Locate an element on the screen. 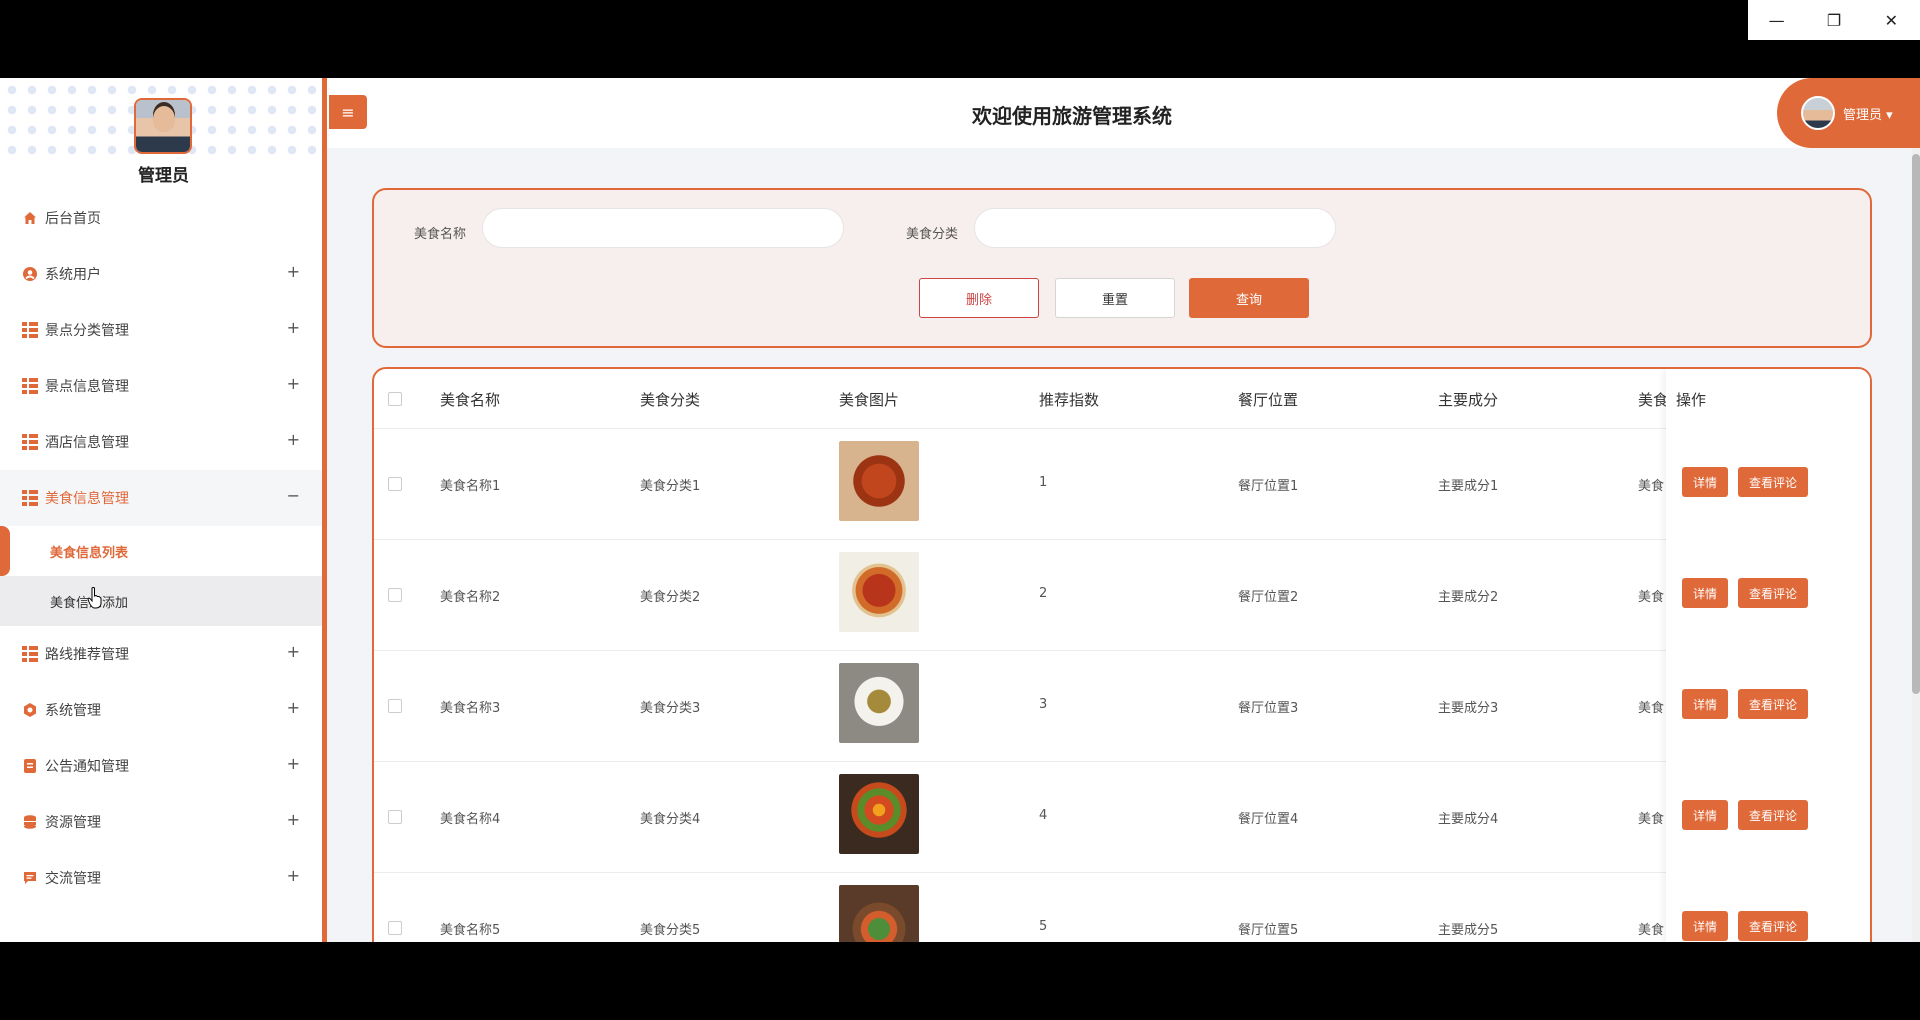 Image resolution: width=1920 pixels, height=1020 pixels. table-row: 美食名称4 美食分类4 4 餐厅位置4 主要成分4 美食 is located at coordinates (1122, 817).